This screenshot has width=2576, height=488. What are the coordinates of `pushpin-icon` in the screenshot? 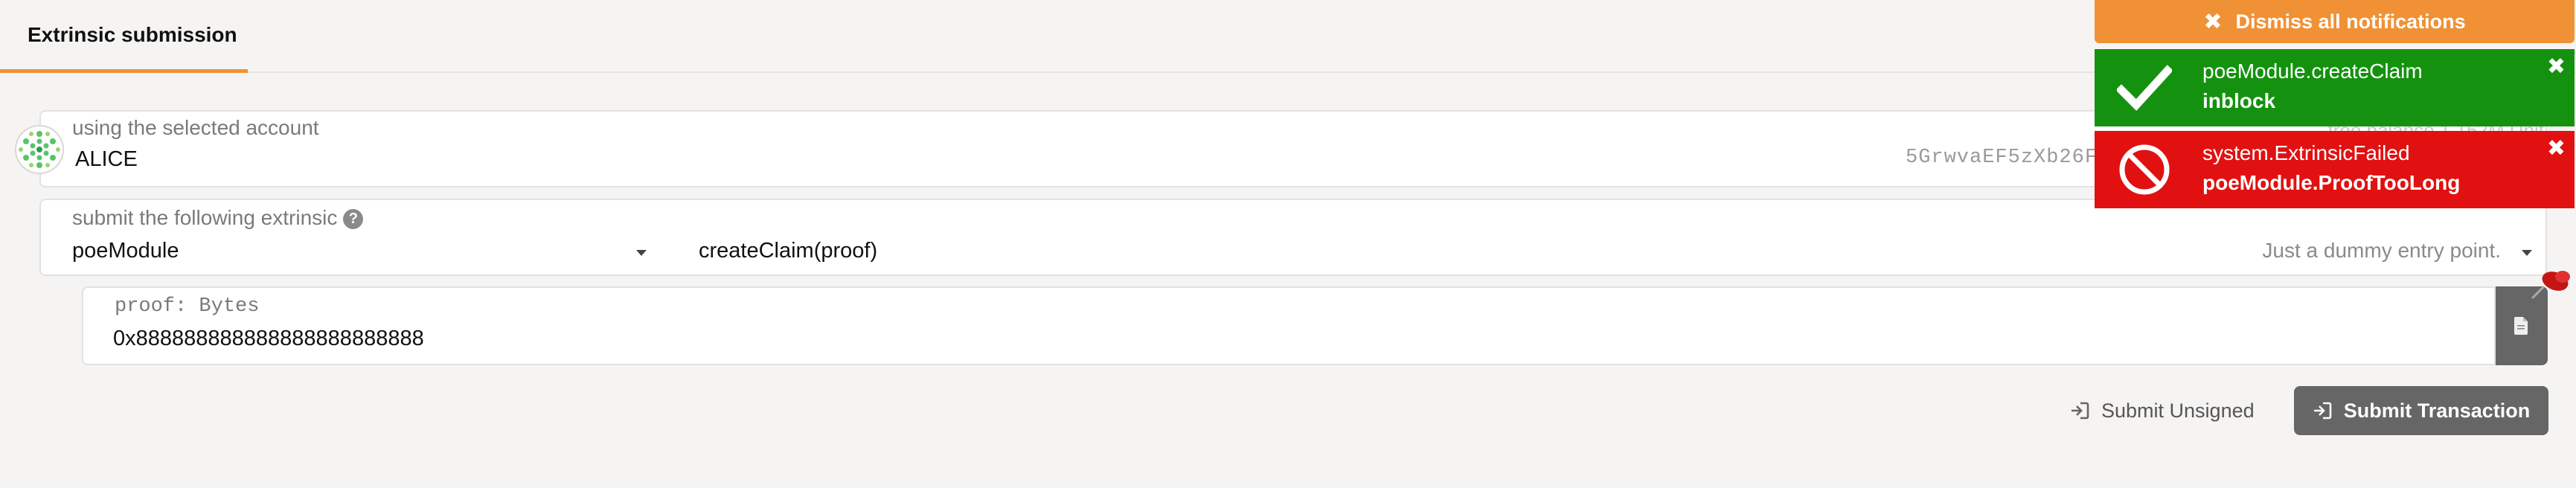 It's located at (2552, 283).